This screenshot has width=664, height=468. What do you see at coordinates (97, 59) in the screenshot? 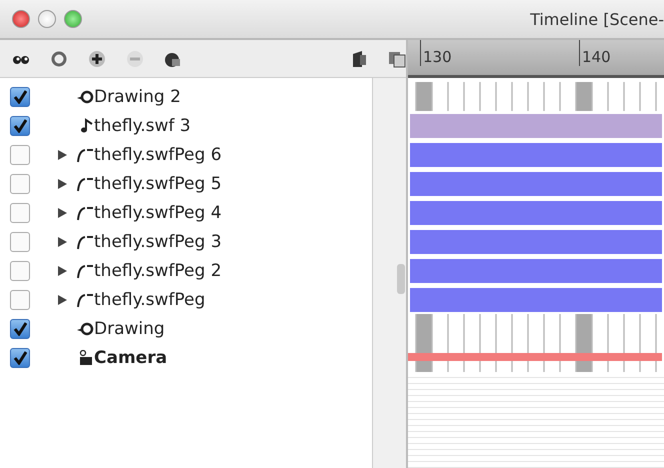
I see `add-icon` at bounding box center [97, 59].